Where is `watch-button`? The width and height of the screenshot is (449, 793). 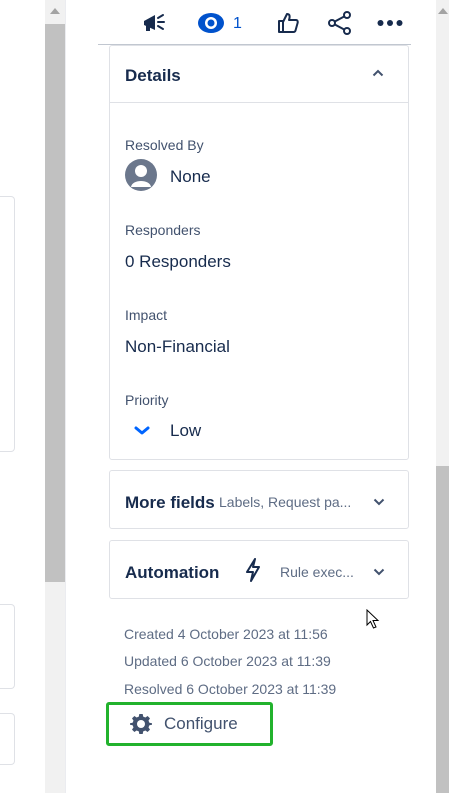 watch-button is located at coordinates (211, 23).